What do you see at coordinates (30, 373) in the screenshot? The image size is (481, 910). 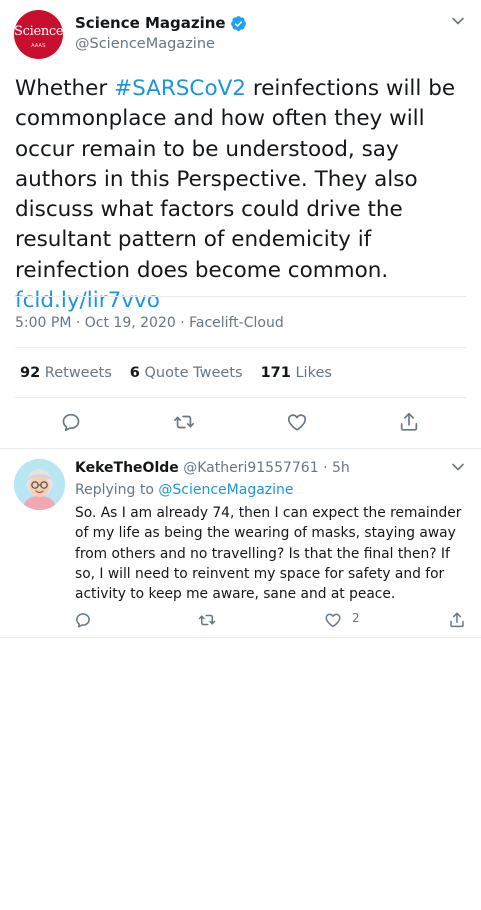 I see `retweets-count: 92` at bounding box center [30, 373].